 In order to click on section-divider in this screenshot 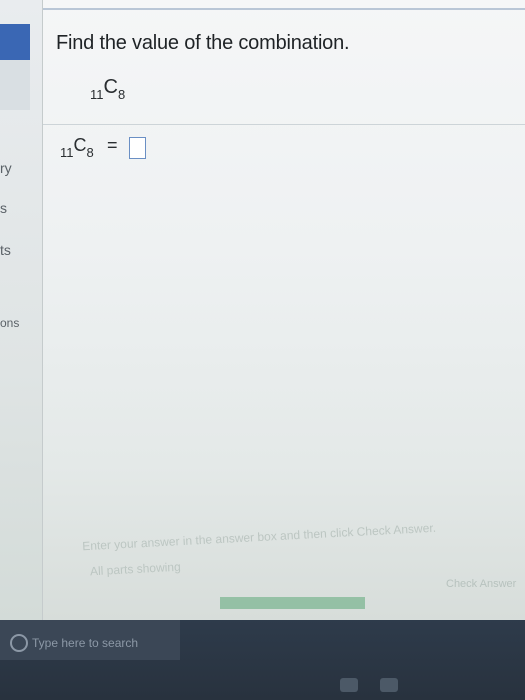, I will do `click(284, 124)`.